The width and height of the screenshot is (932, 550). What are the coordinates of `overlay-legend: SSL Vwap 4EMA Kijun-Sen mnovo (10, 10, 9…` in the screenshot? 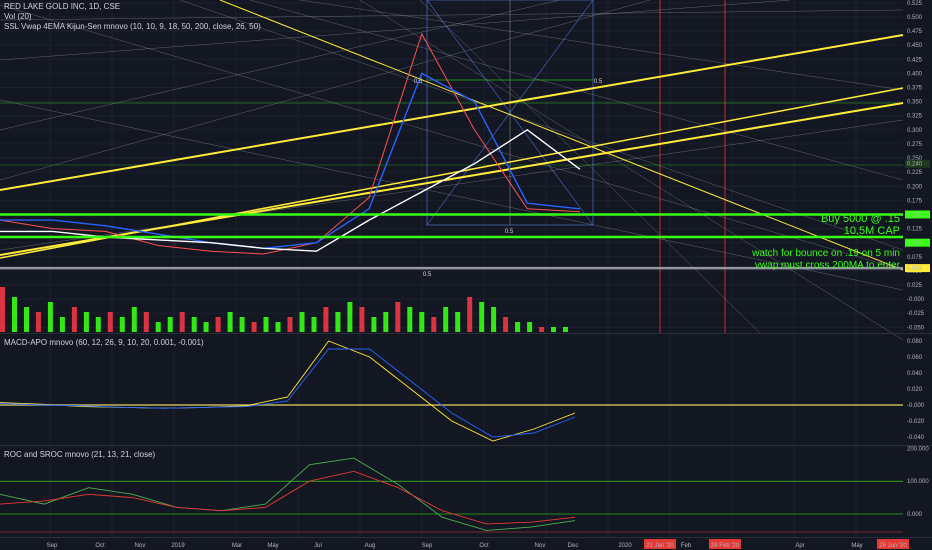 It's located at (132, 26).